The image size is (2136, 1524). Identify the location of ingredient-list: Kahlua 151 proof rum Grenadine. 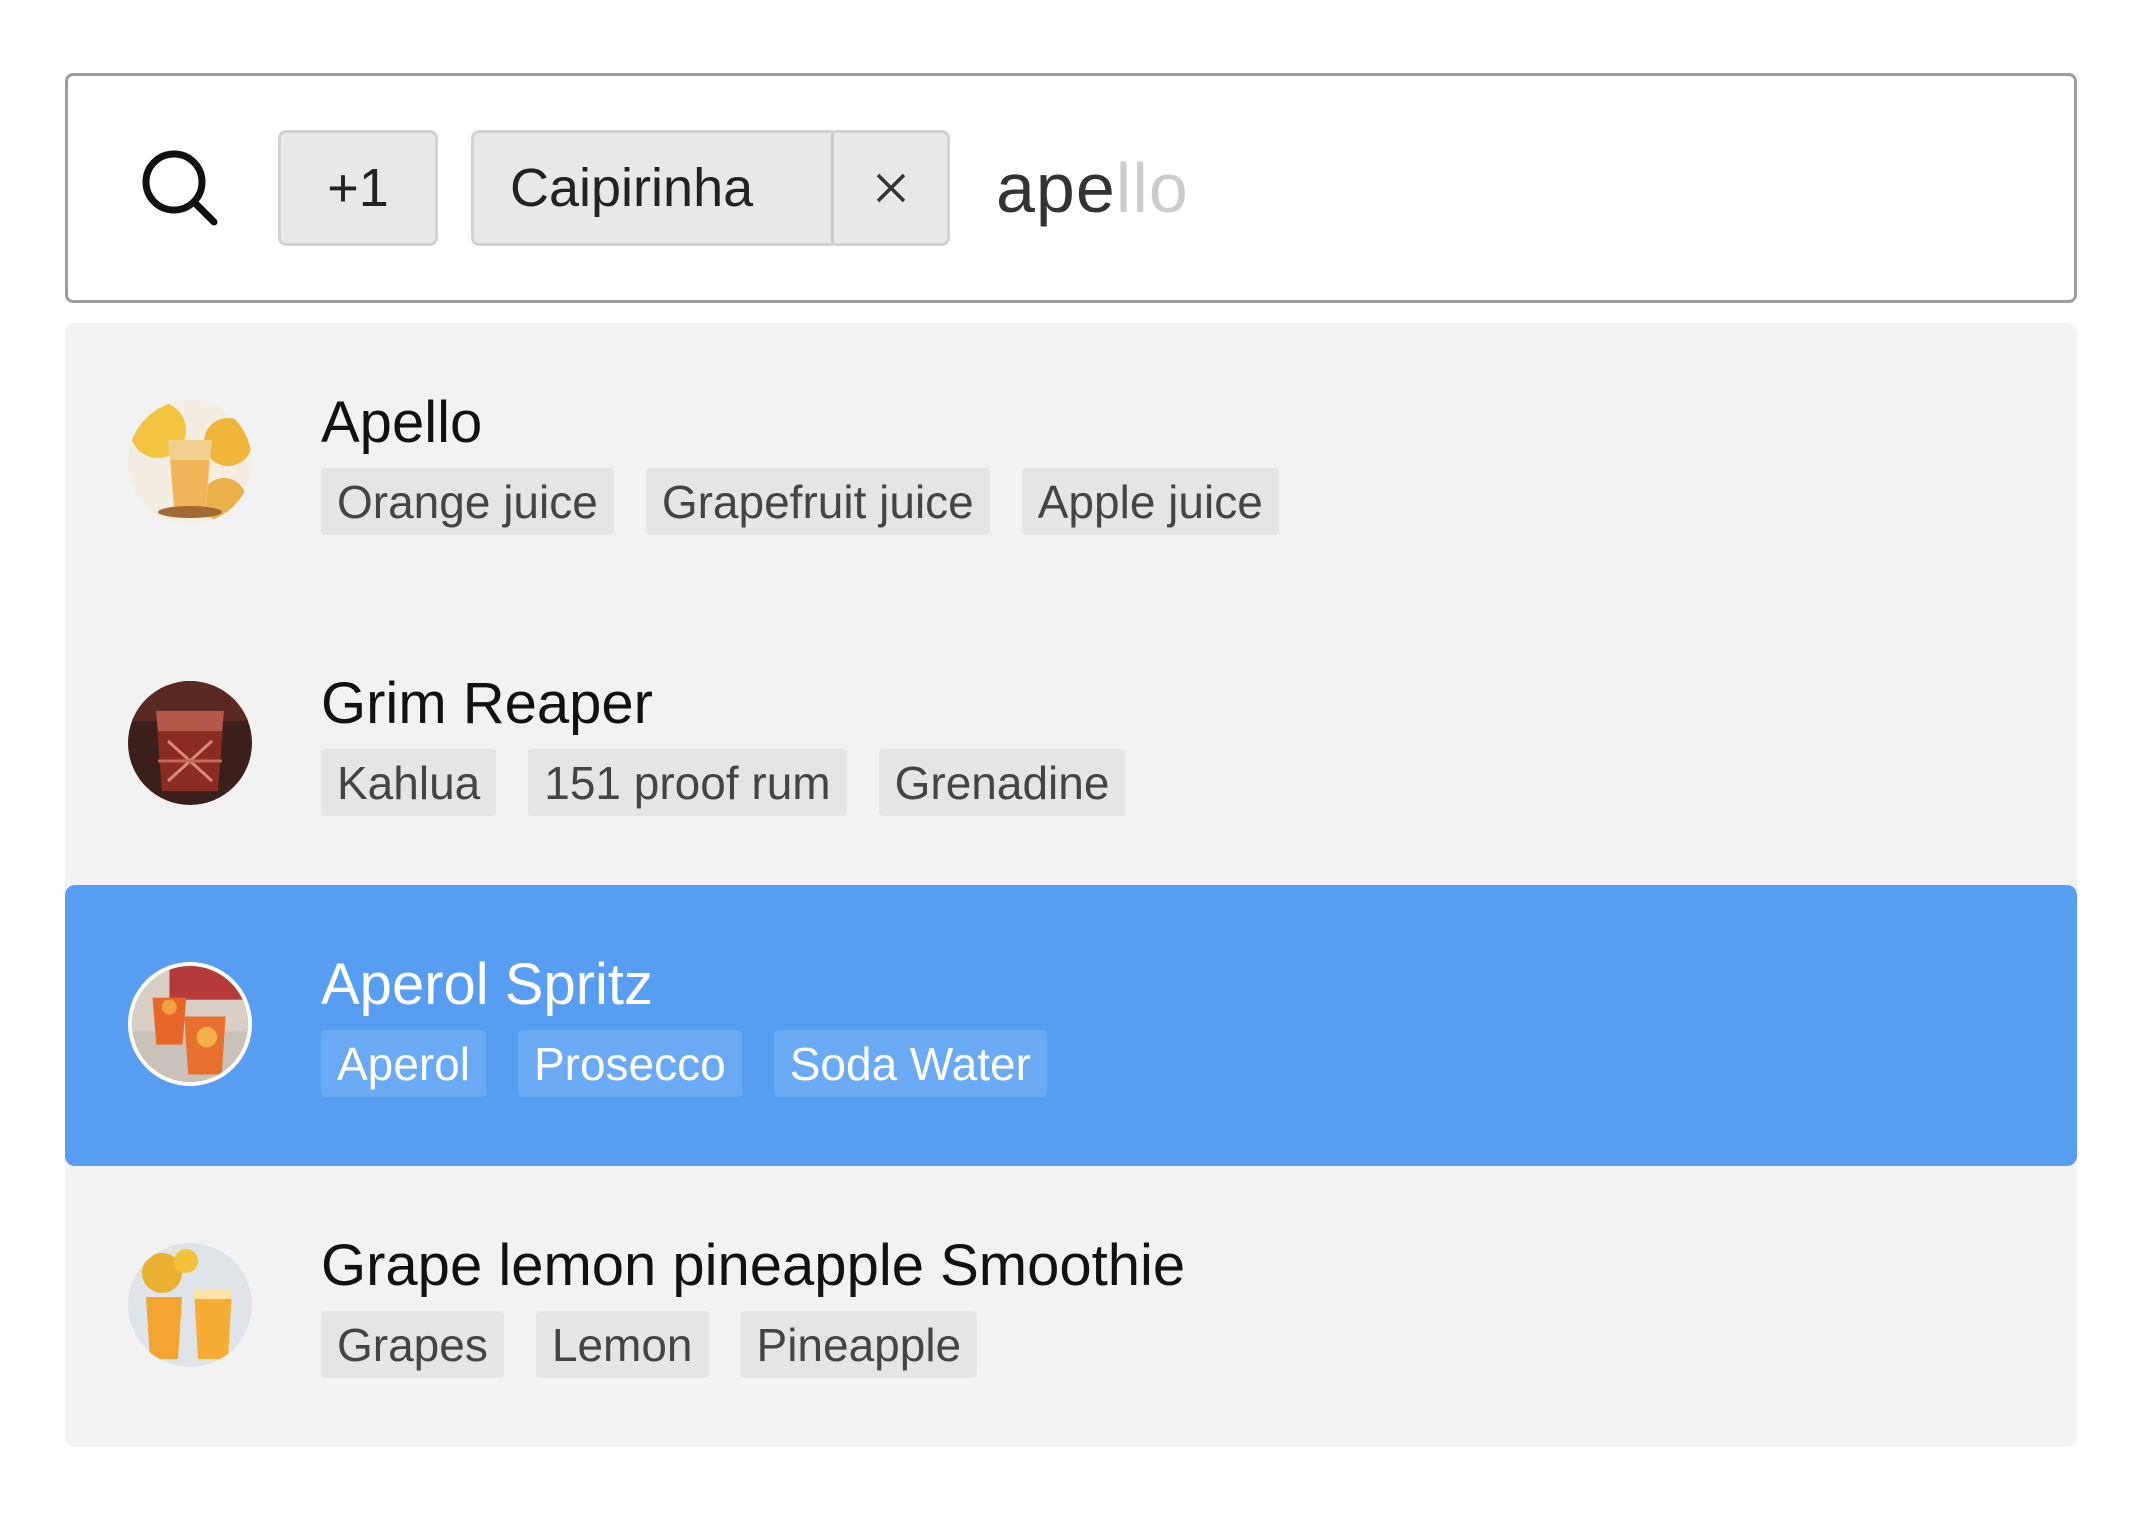
(739, 782).